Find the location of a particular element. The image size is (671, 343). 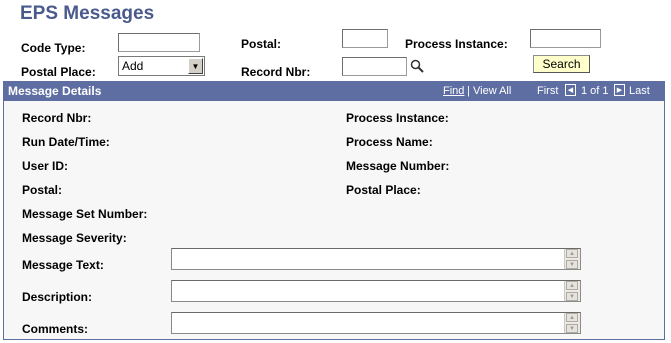

panel-title: Message Details is located at coordinates (55, 91).